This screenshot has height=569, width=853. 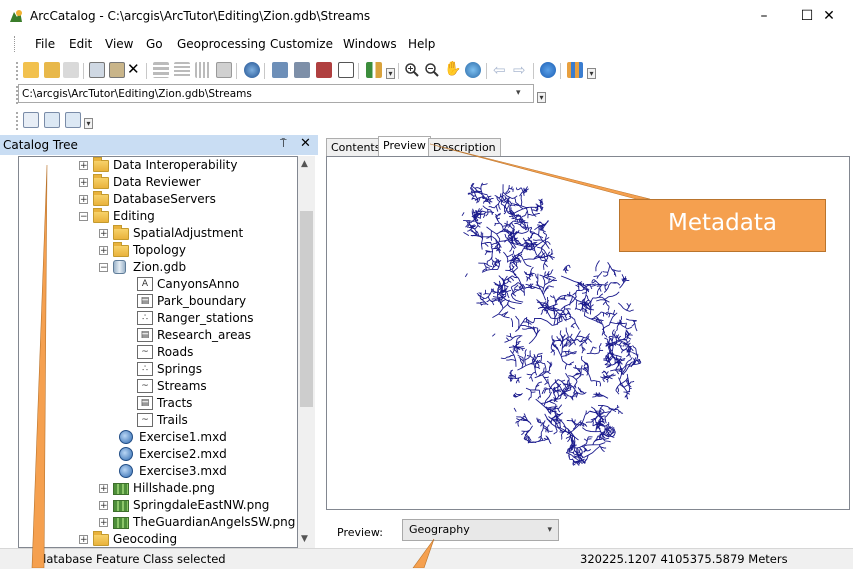 I want to click on identify-icon, so click(x=548, y=70).